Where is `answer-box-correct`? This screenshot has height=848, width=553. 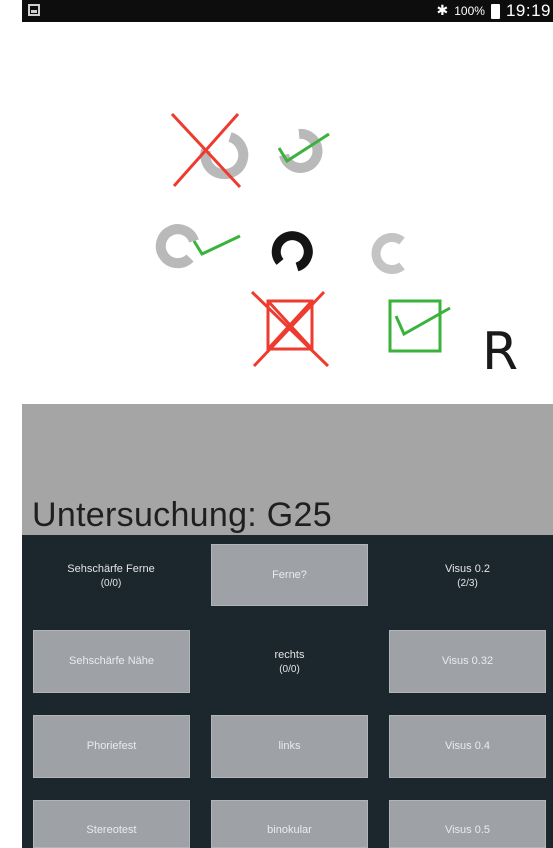 answer-box-correct is located at coordinates (419, 326).